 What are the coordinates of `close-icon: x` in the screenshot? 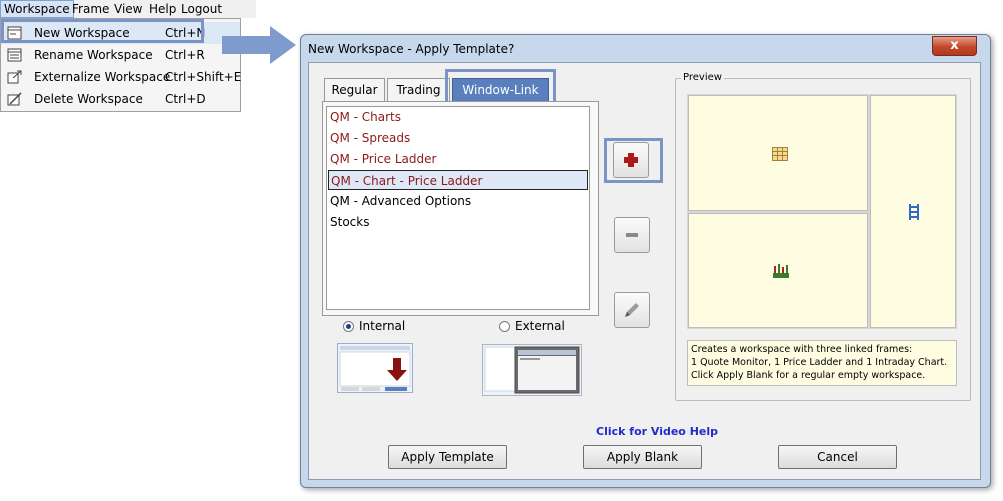 It's located at (954, 45).